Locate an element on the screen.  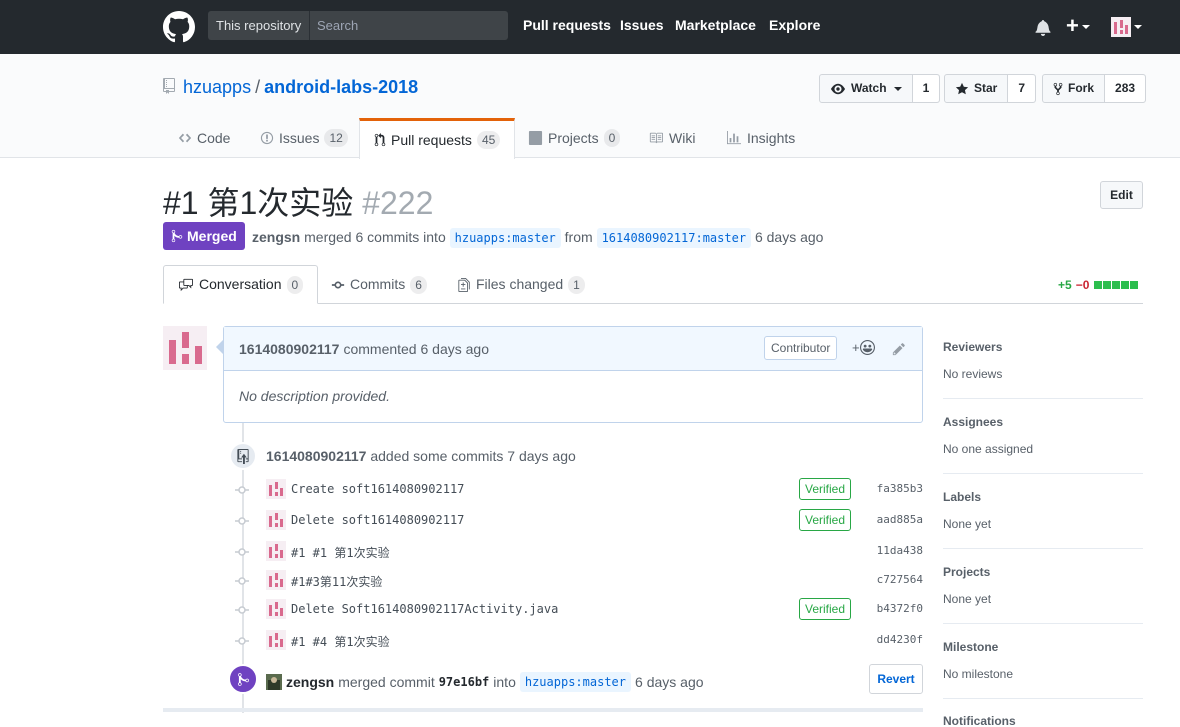
fork-icon is located at coordinates (1058, 88).